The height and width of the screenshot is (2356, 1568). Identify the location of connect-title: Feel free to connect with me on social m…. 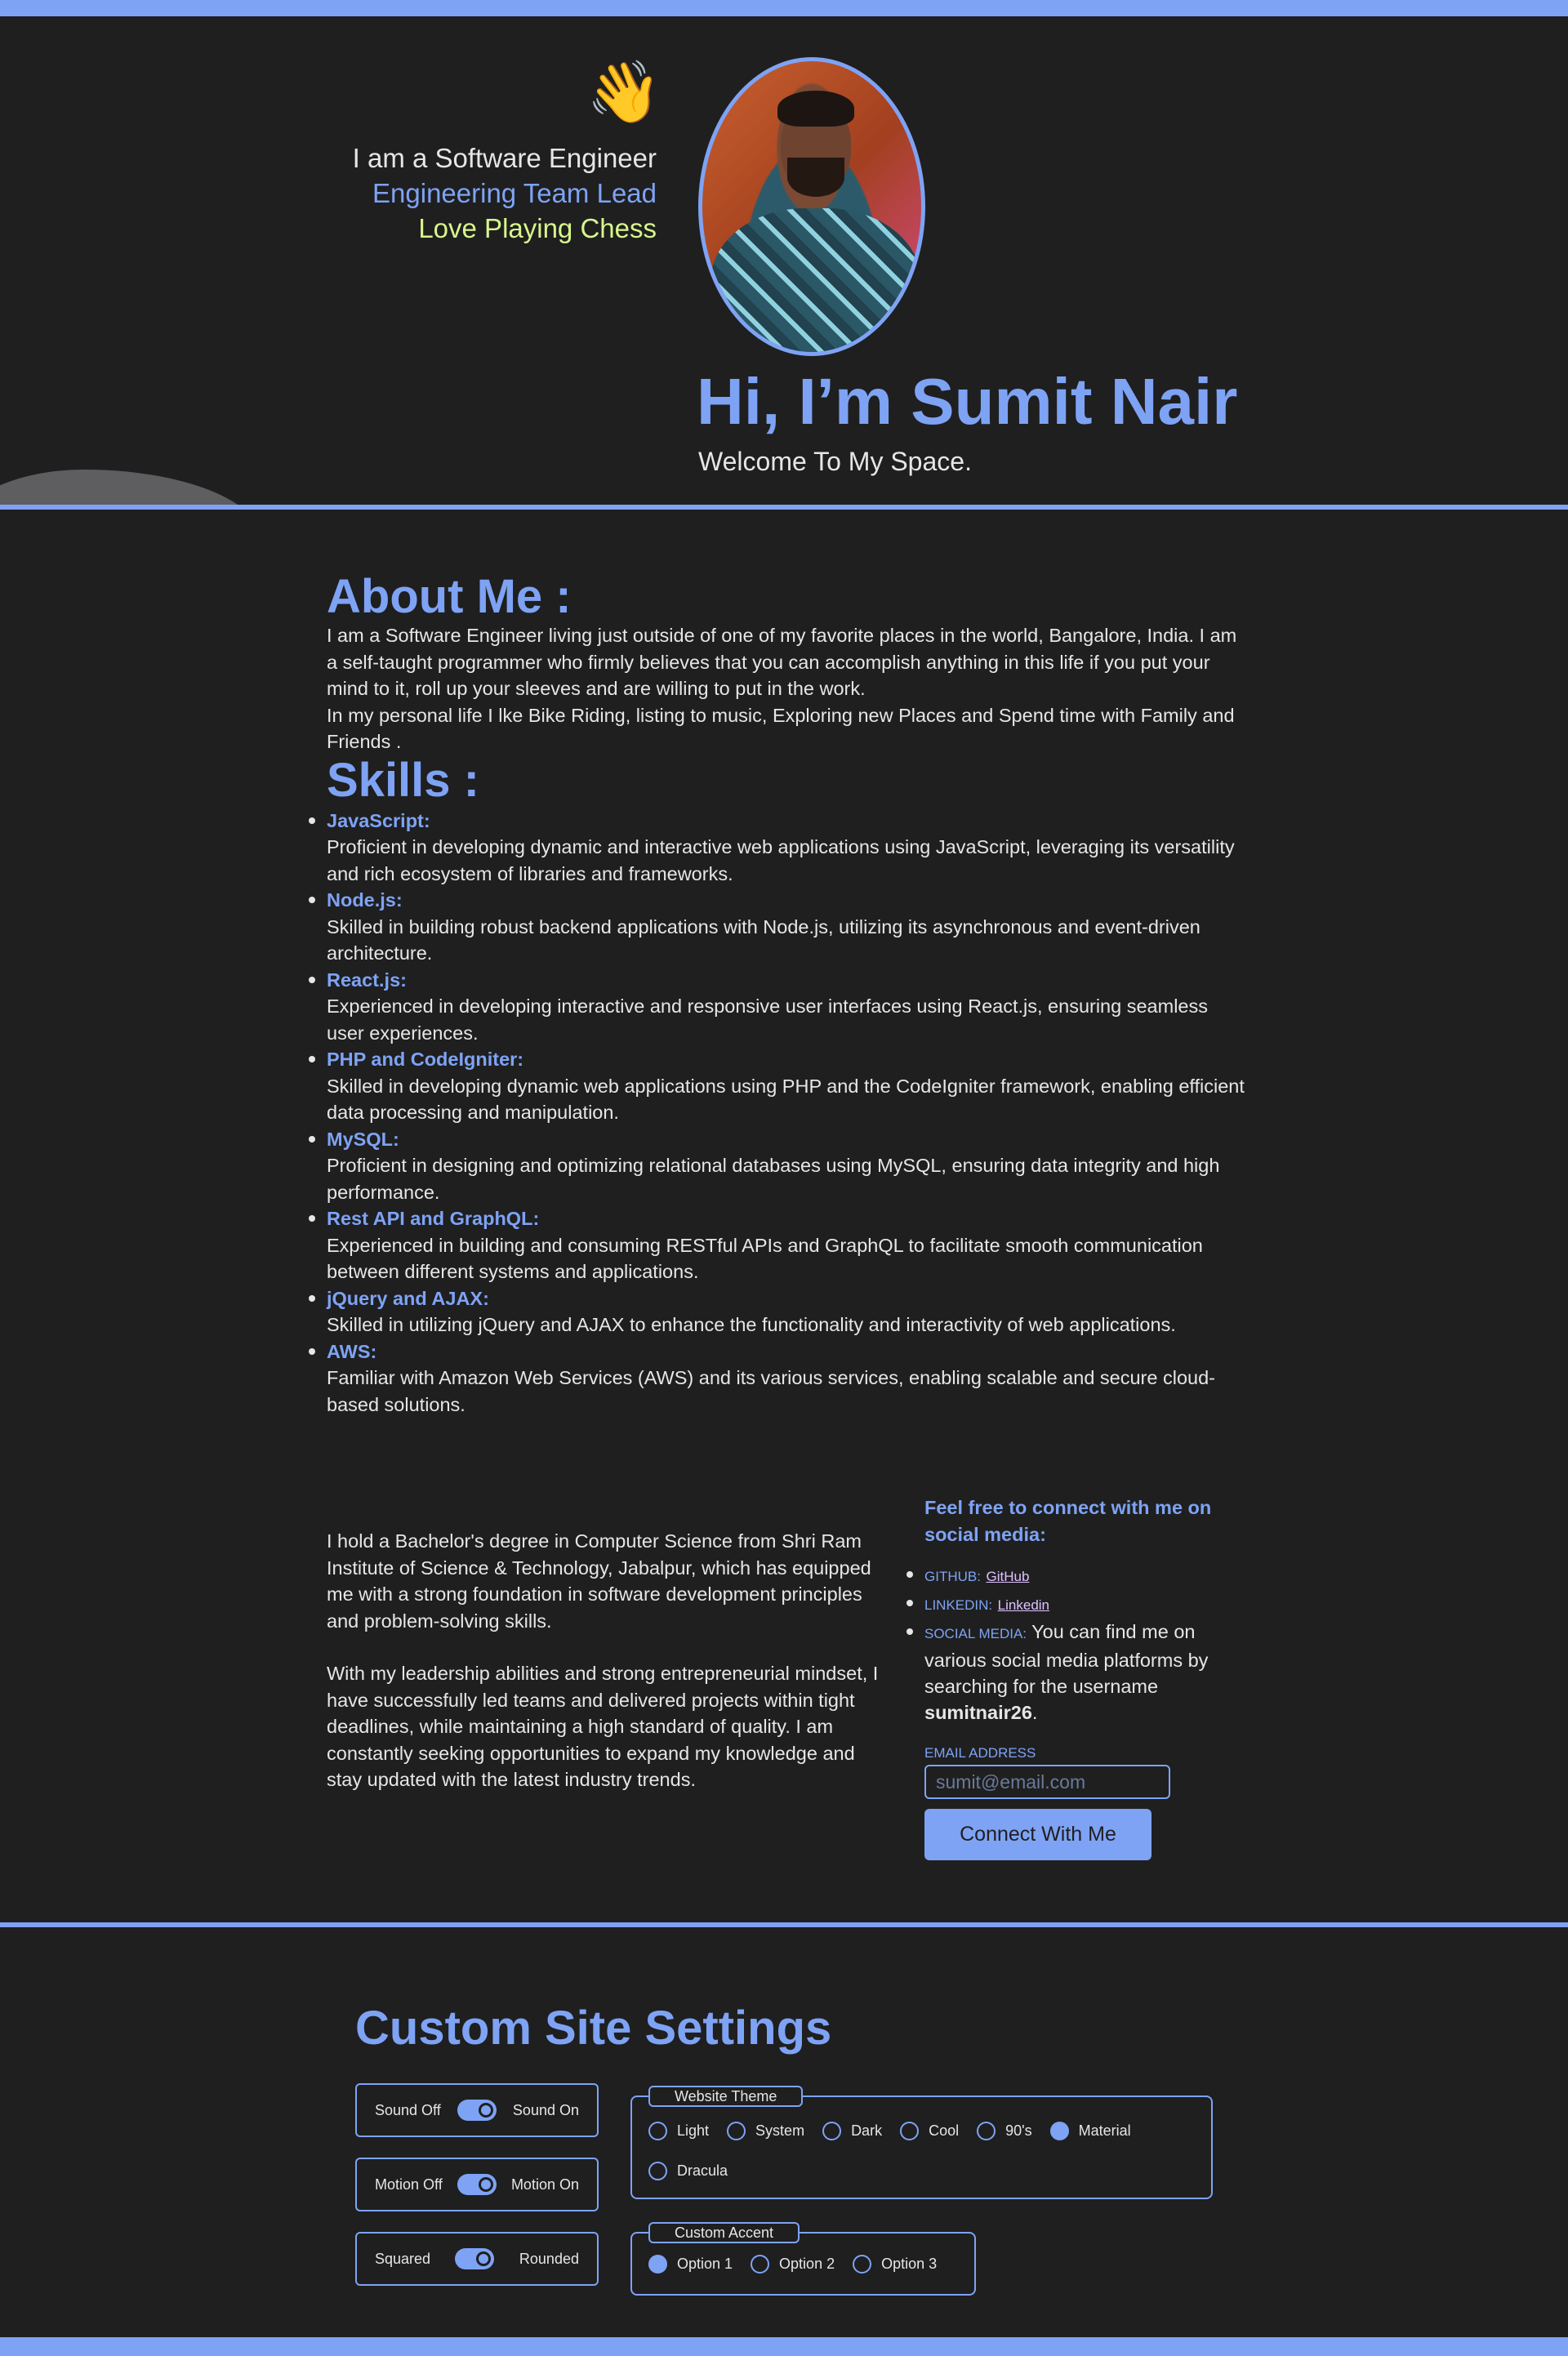
(1068, 1521).